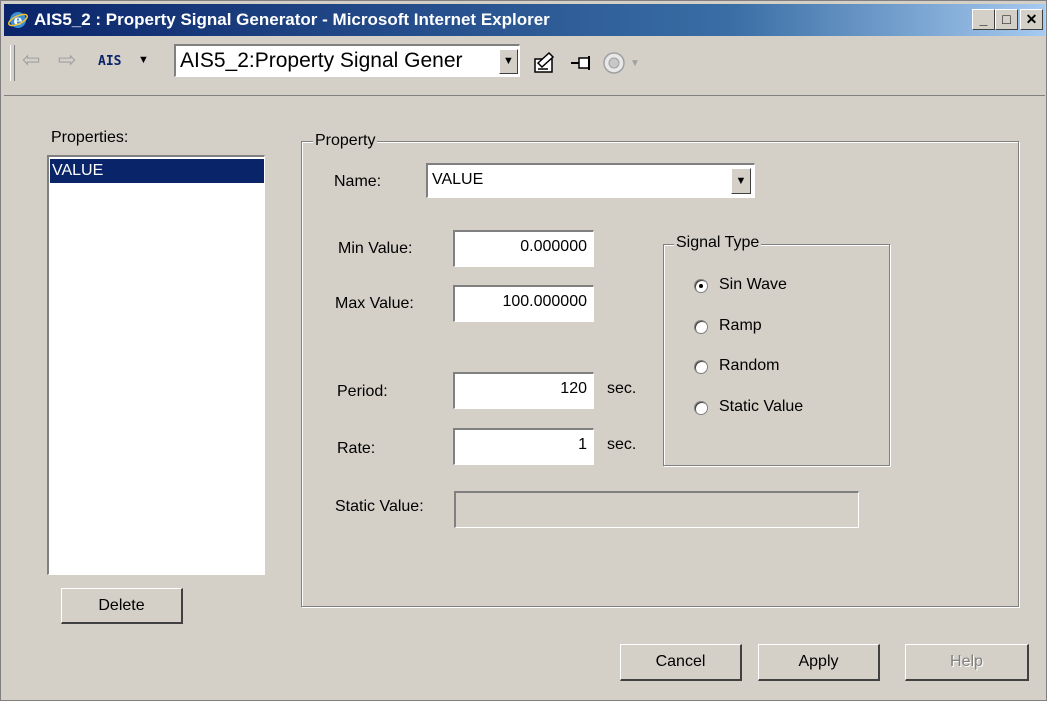 This screenshot has width=1047, height=701. Describe the element at coordinates (967, 662) in the screenshot. I see `help-button: Help` at that location.